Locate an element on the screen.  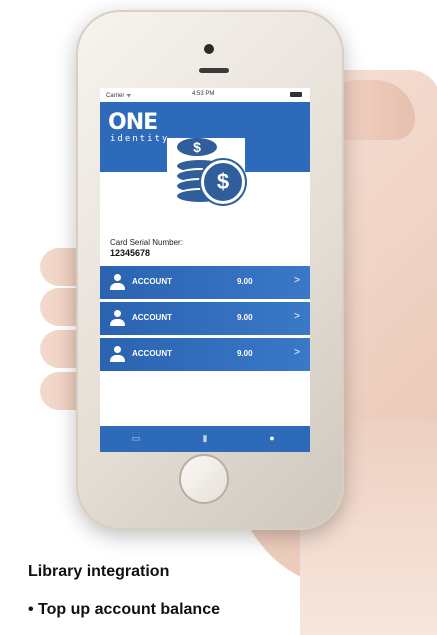
brand-logo: ONE is located at coordinates (133, 122).